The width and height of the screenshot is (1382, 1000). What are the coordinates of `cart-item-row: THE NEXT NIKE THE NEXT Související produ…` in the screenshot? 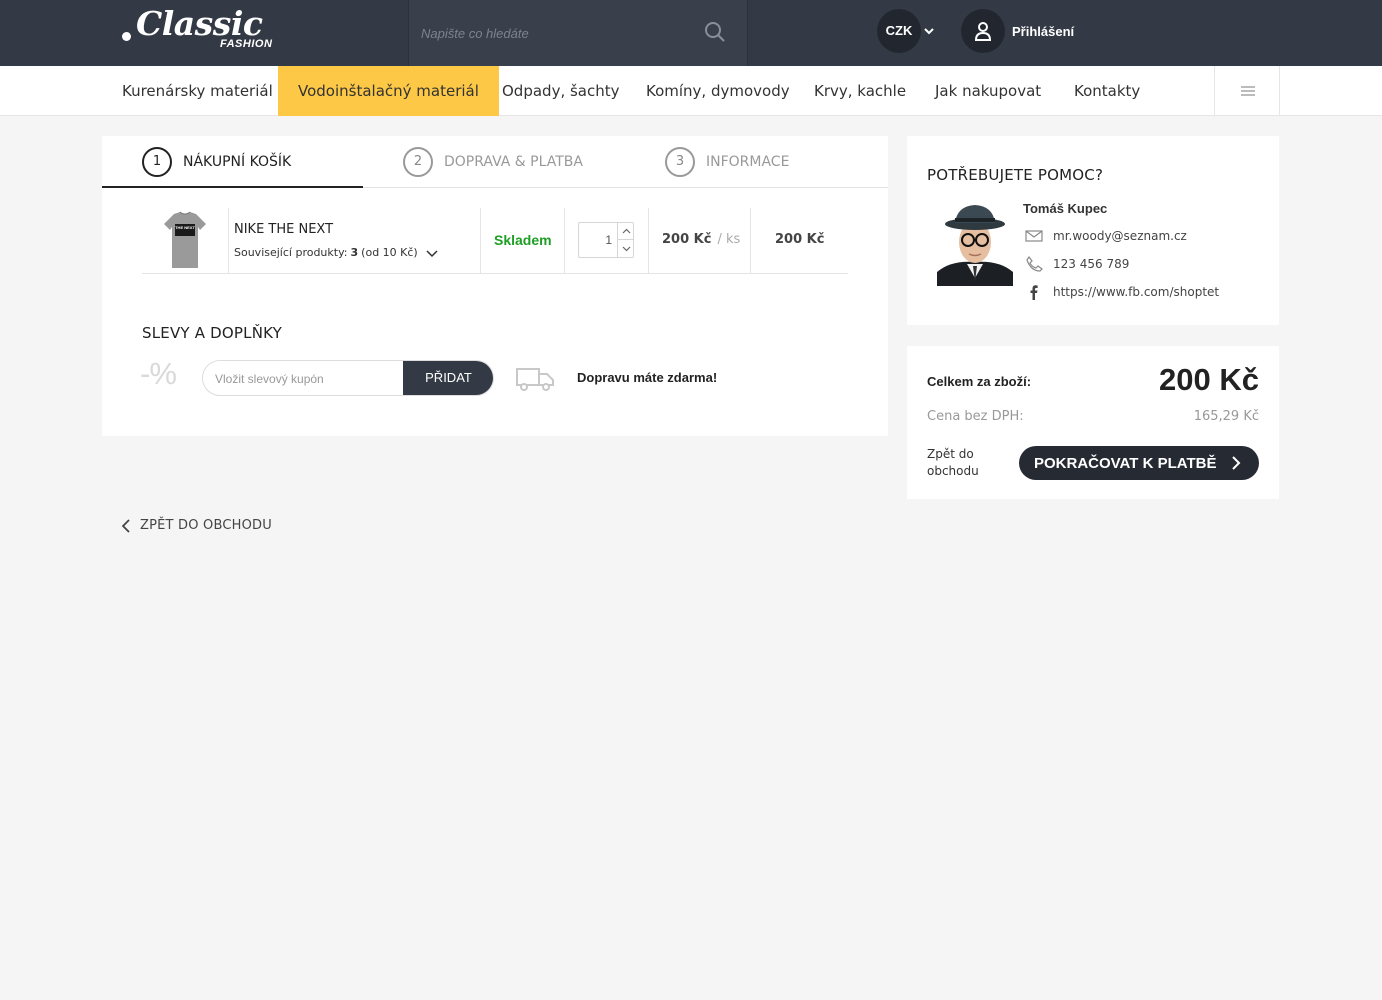 It's located at (495, 241).